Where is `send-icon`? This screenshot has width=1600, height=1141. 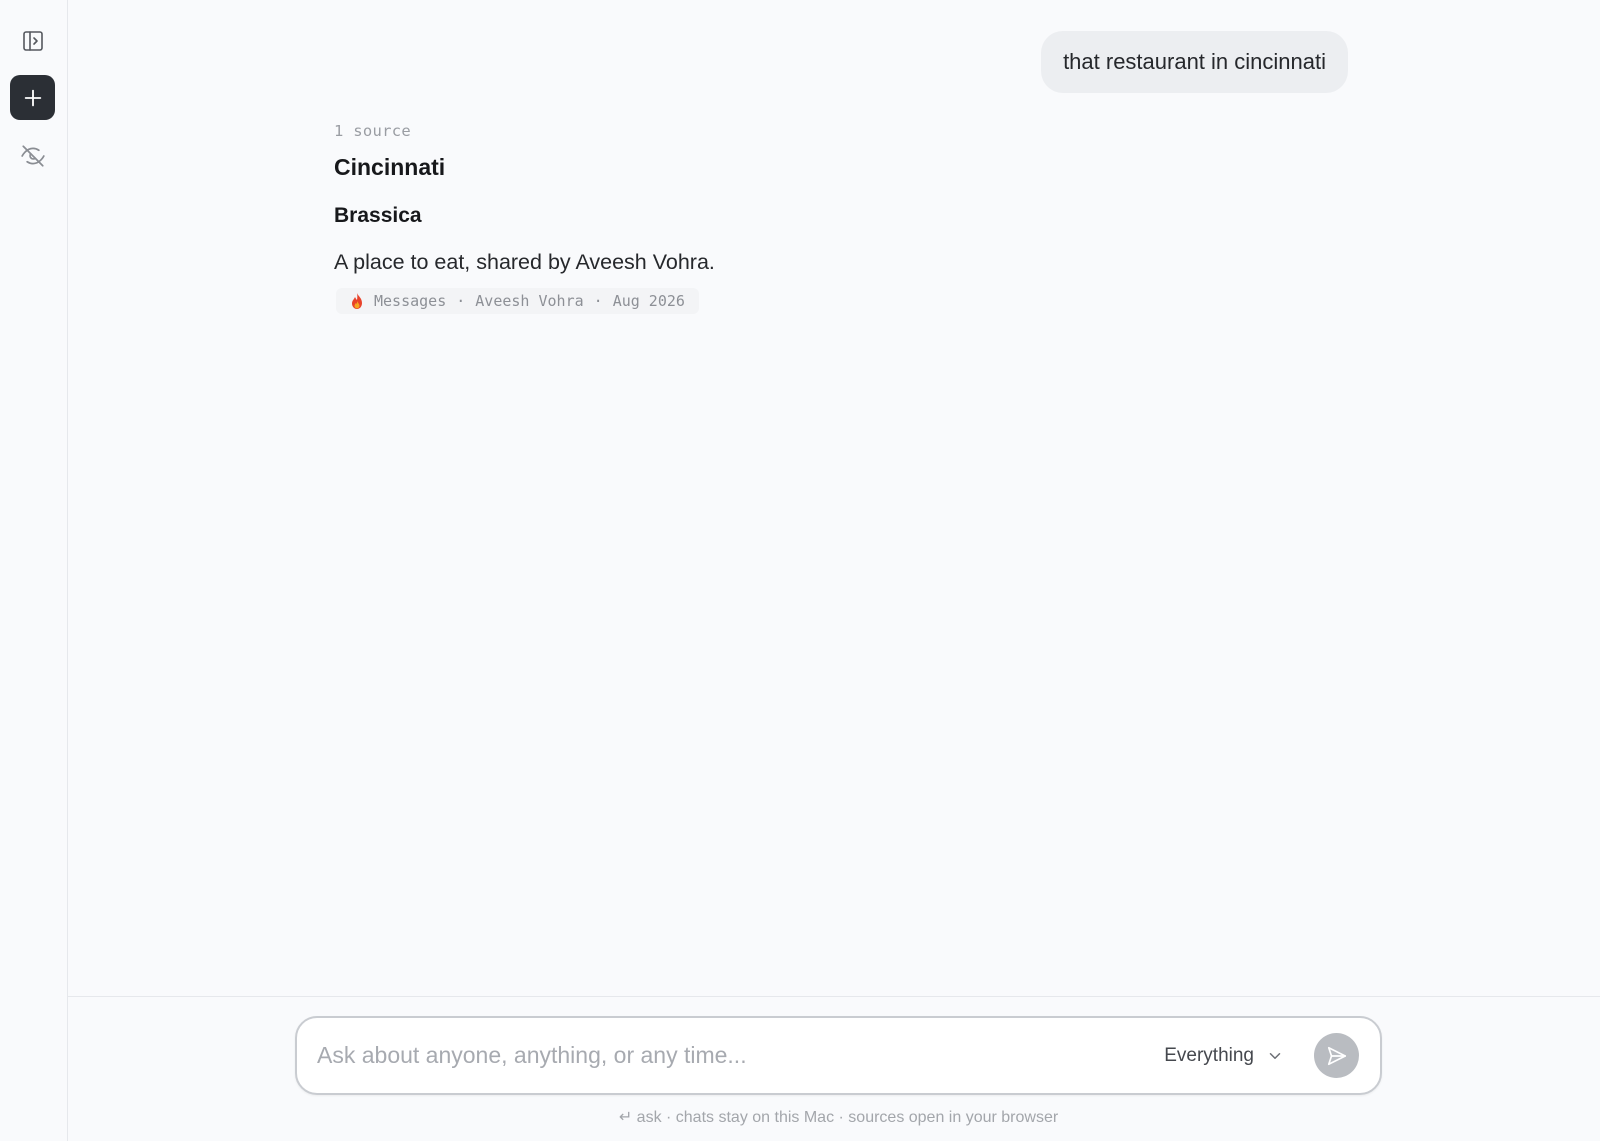 send-icon is located at coordinates (1336, 1055).